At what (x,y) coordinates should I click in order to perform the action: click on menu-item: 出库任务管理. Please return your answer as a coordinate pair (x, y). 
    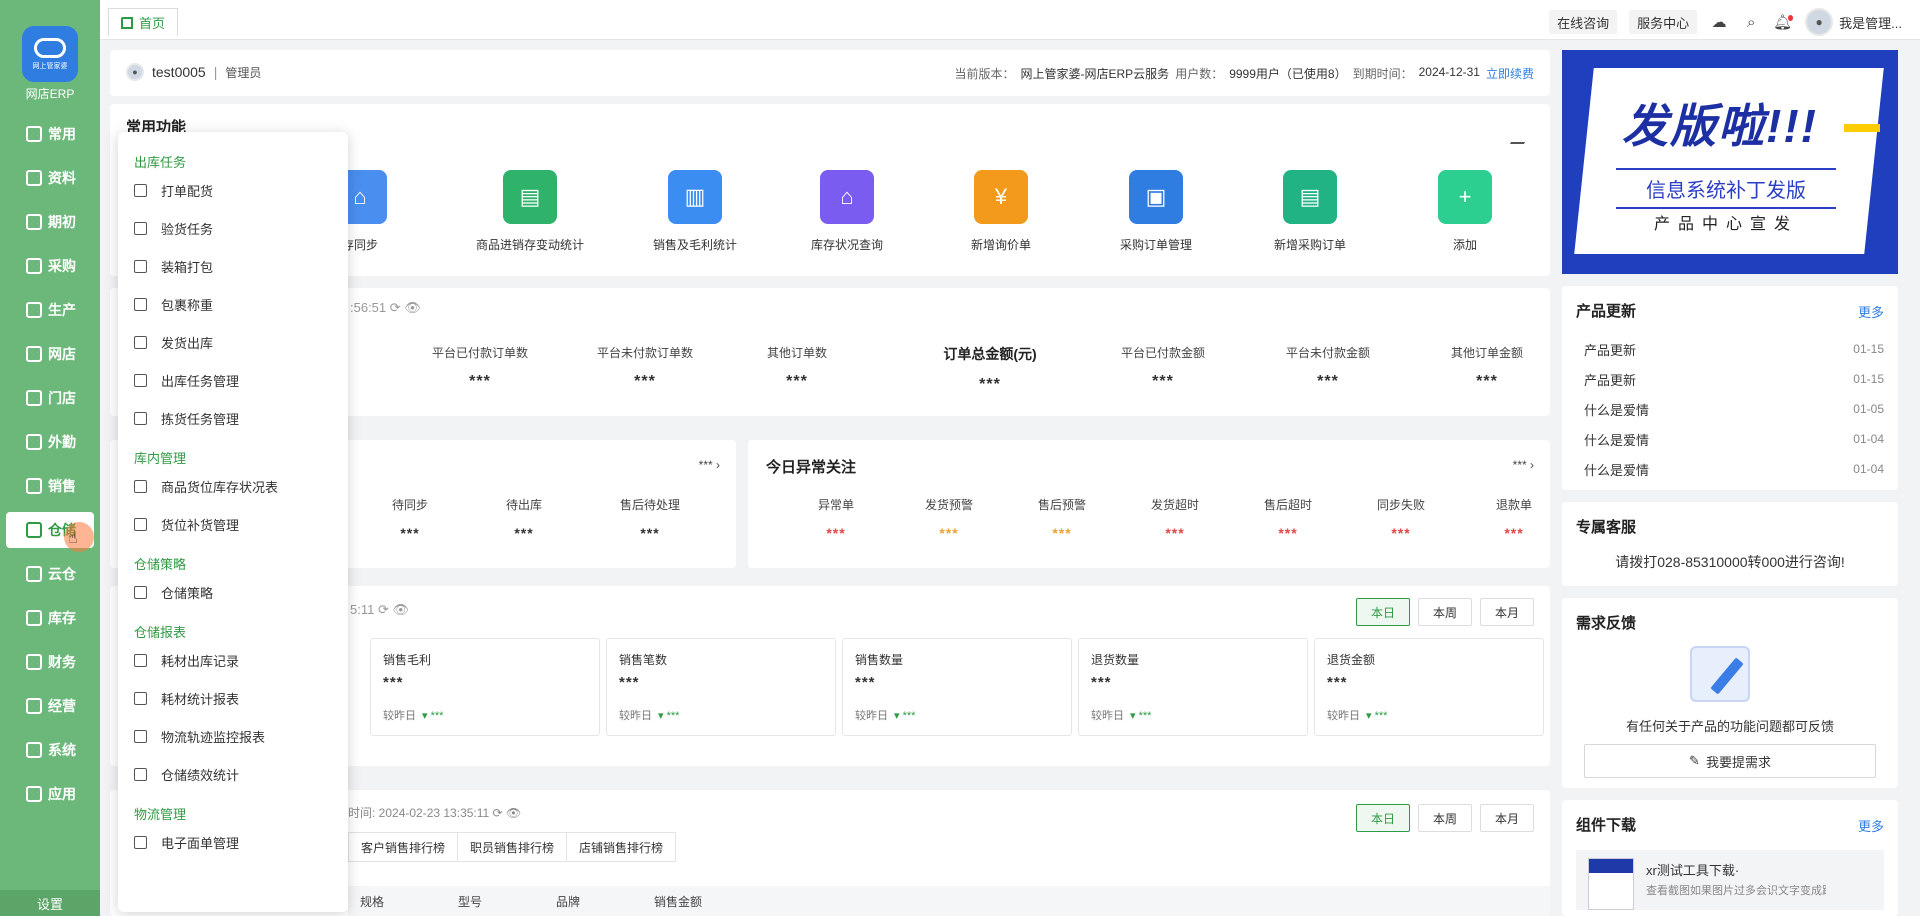
    Looking at the image, I should click on (186, 380).